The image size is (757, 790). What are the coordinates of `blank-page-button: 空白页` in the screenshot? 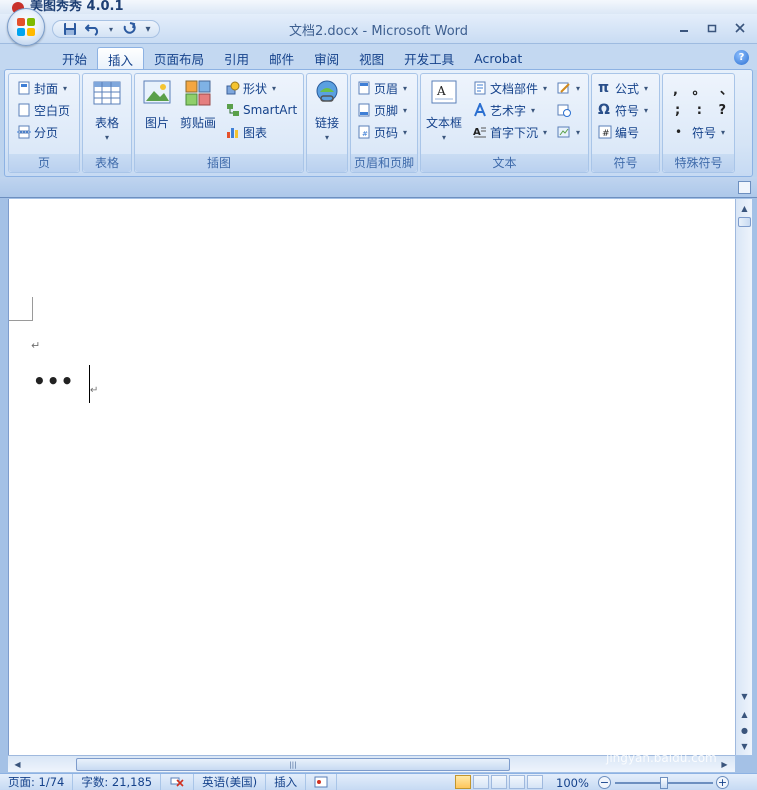 It's located at (43, 110).